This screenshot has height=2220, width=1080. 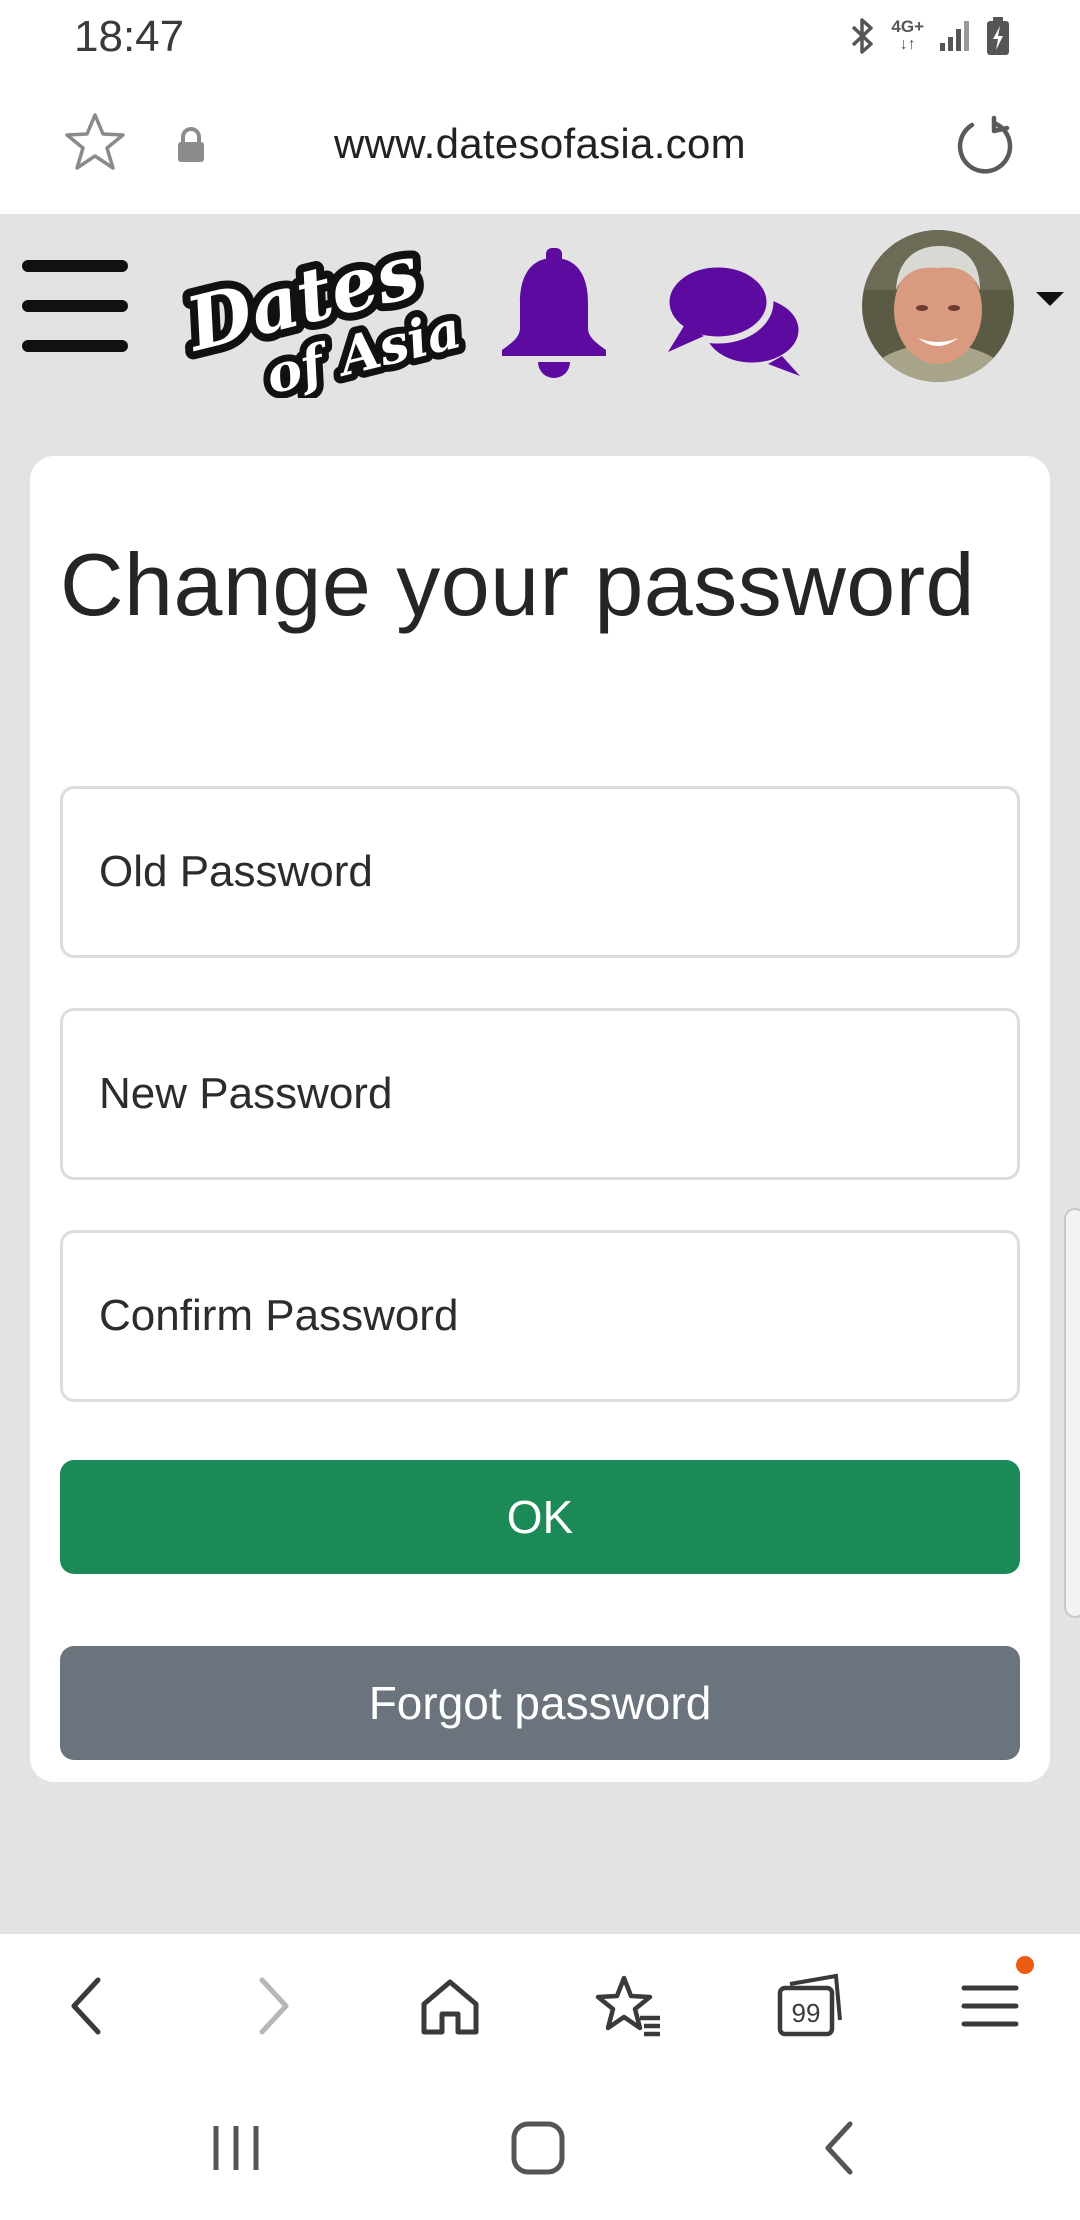 What do you see at coordinates (735, 319) in the screenshot?
I see `chat-icon` at bounding box center [735, 319].